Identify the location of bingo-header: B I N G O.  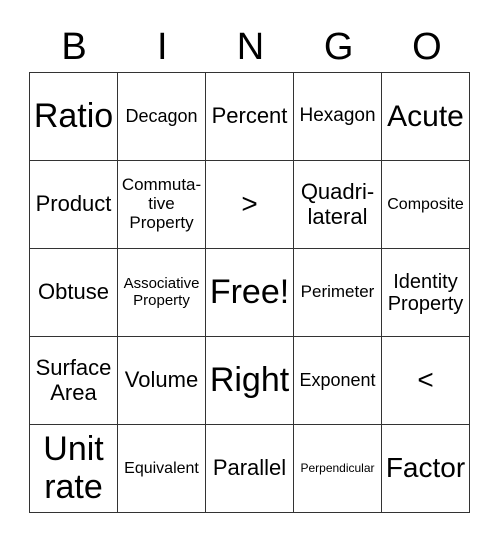
(250, 47).